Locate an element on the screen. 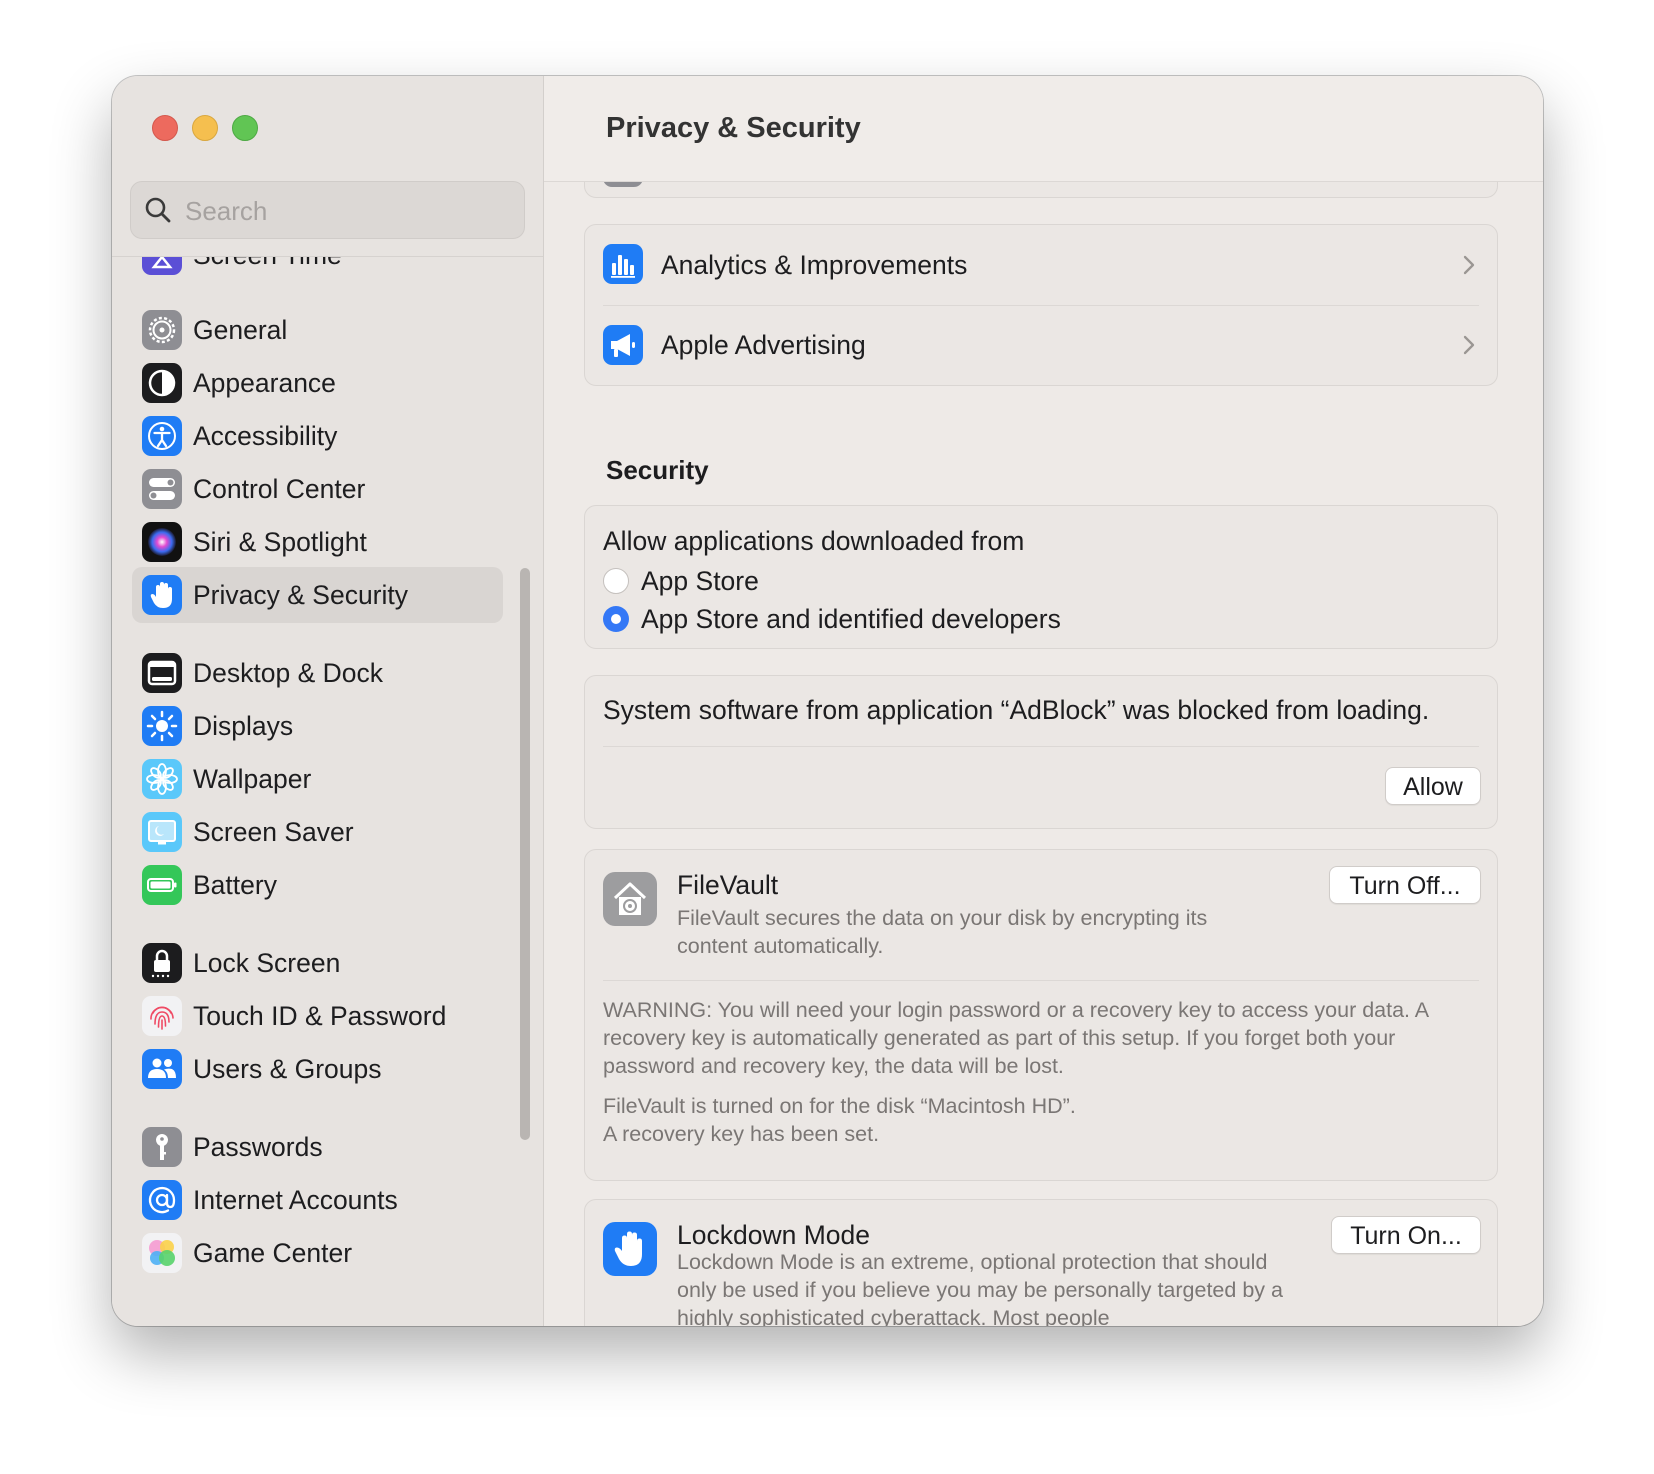 This screenshot has width=1654, height=1474. minimize-window-button is located at coordinates (205, 128).